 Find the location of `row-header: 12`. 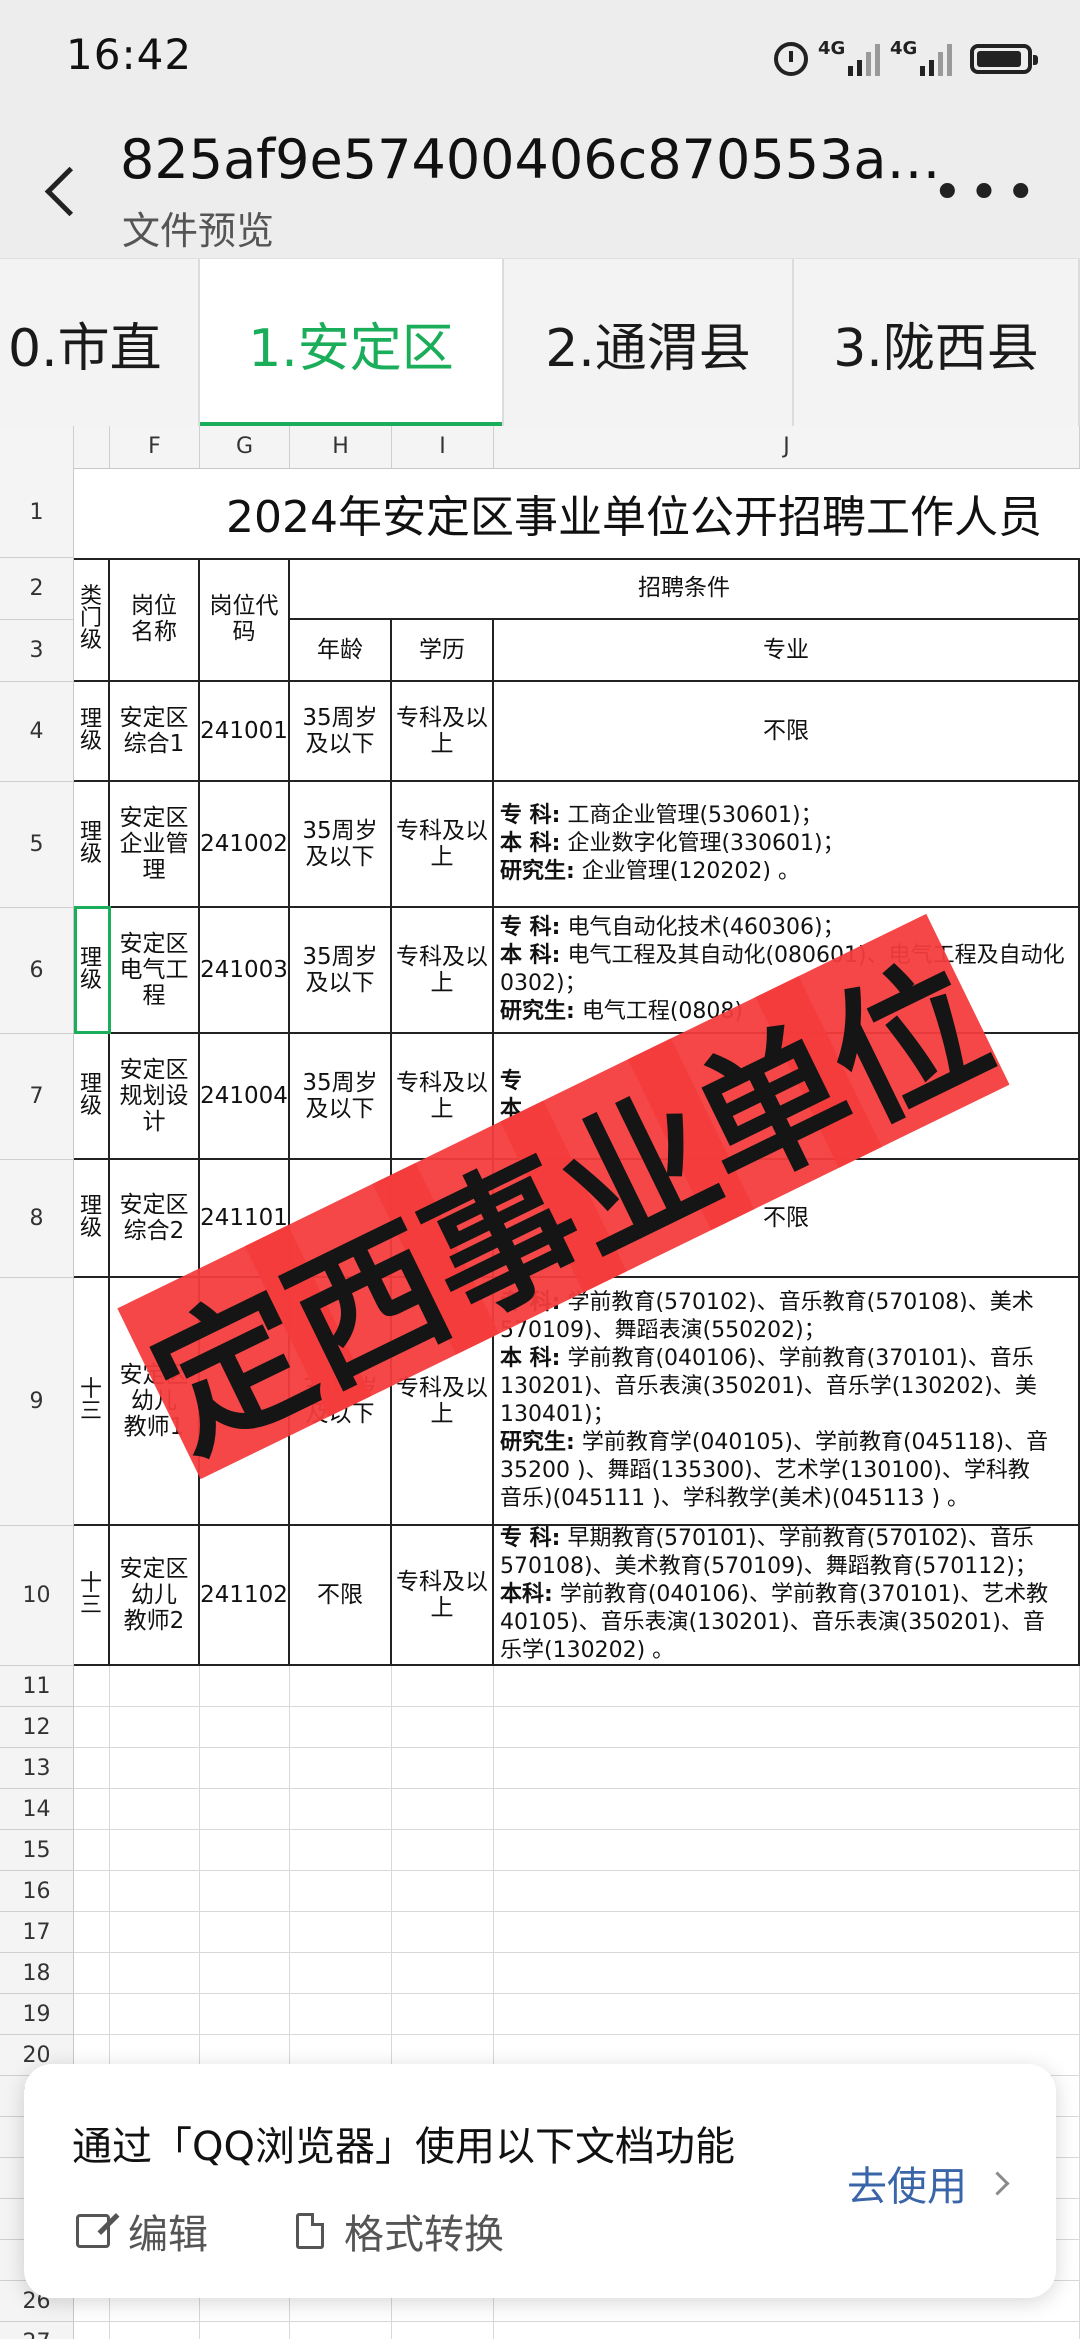

row-header: 12 is located at coordinates (37, 1727).